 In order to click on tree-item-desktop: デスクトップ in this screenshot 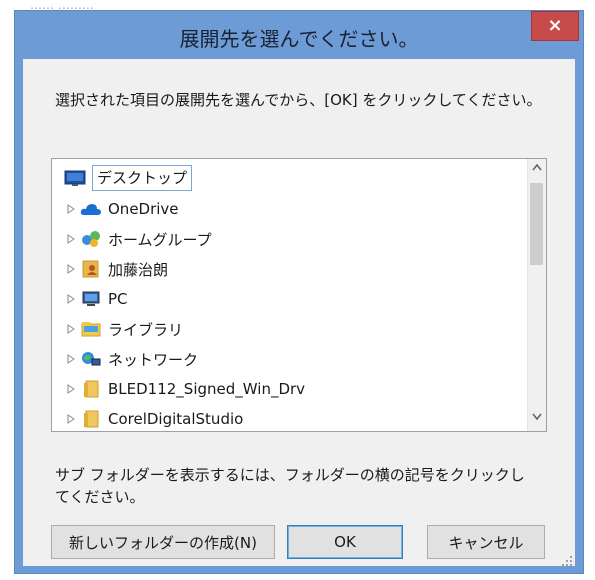, I will do `click(128, 178)`.